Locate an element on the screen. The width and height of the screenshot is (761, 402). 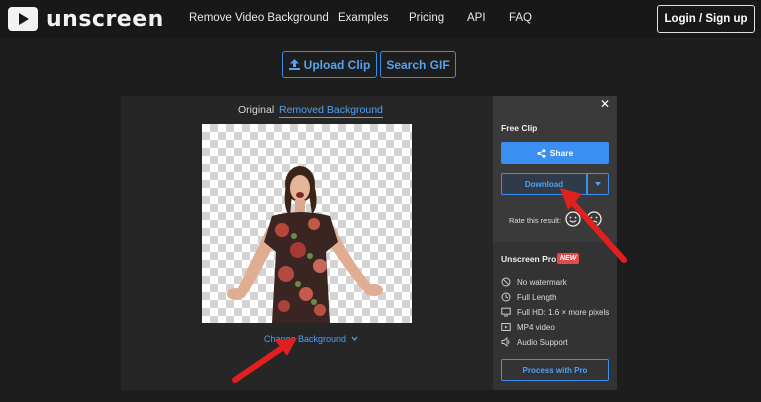
tab-removed-background: Removed Background is located at coordinates (331, 111).